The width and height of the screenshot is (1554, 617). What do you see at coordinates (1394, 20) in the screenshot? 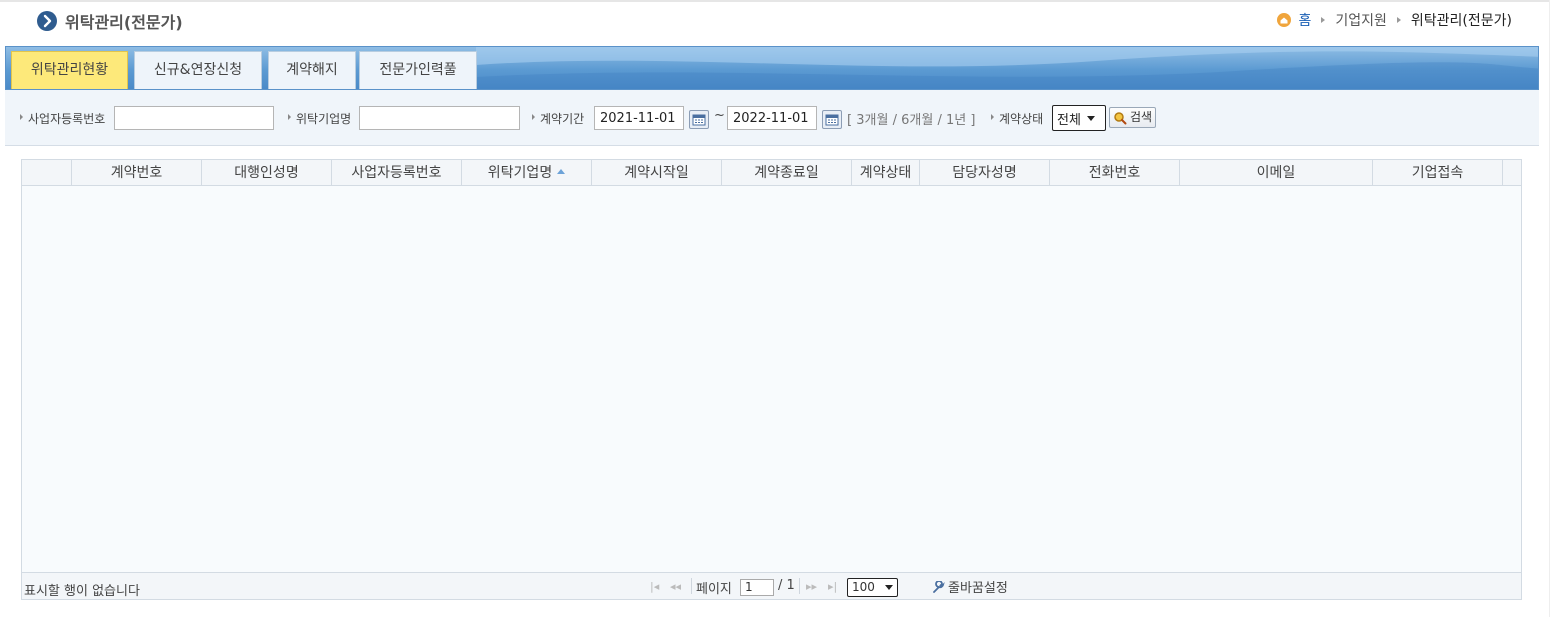
I see `breadcrumb: 홈 기업지원 위탁관리(전문가)` at bounding box center [1394, 20].